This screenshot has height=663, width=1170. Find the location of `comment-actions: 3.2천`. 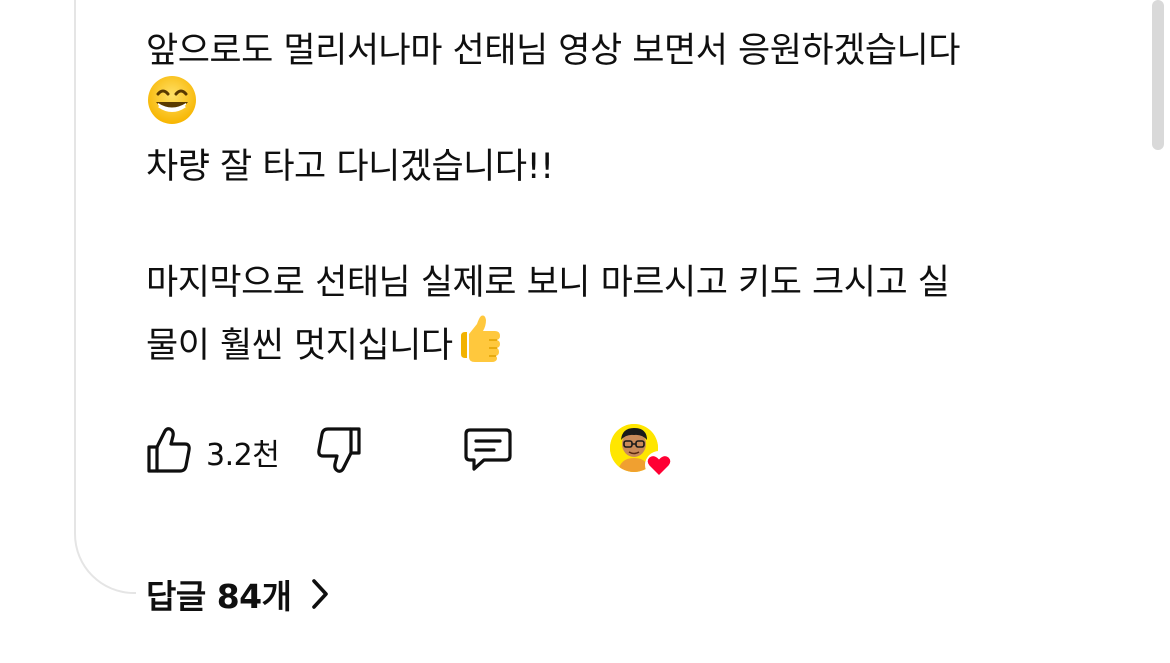

comment-actions: 3.2천 is located at coordinates (446, 452).